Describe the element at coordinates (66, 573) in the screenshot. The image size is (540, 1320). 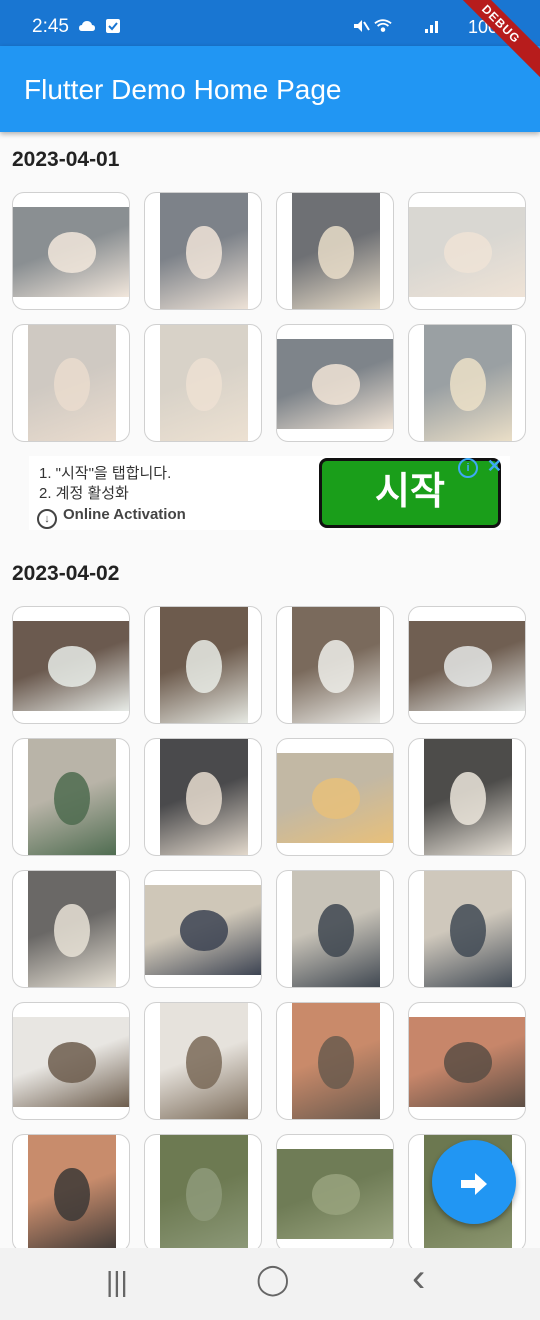
I see `date-header: 2023-04-02` at that location.